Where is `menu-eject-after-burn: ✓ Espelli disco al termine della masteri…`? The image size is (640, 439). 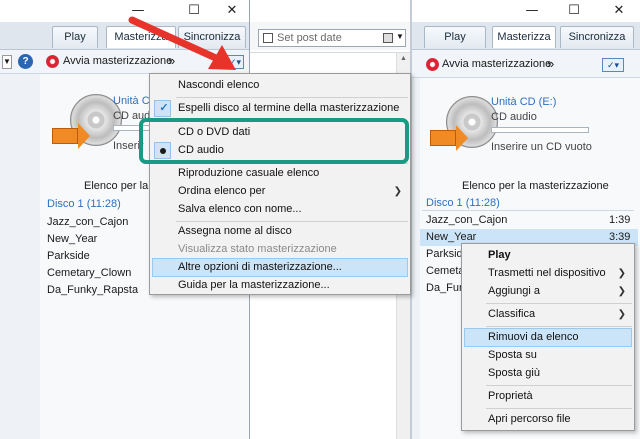
menu-eject-after-burn: ✓ Espelli disco al termine della masteri… is located at coordinates (280, 108).